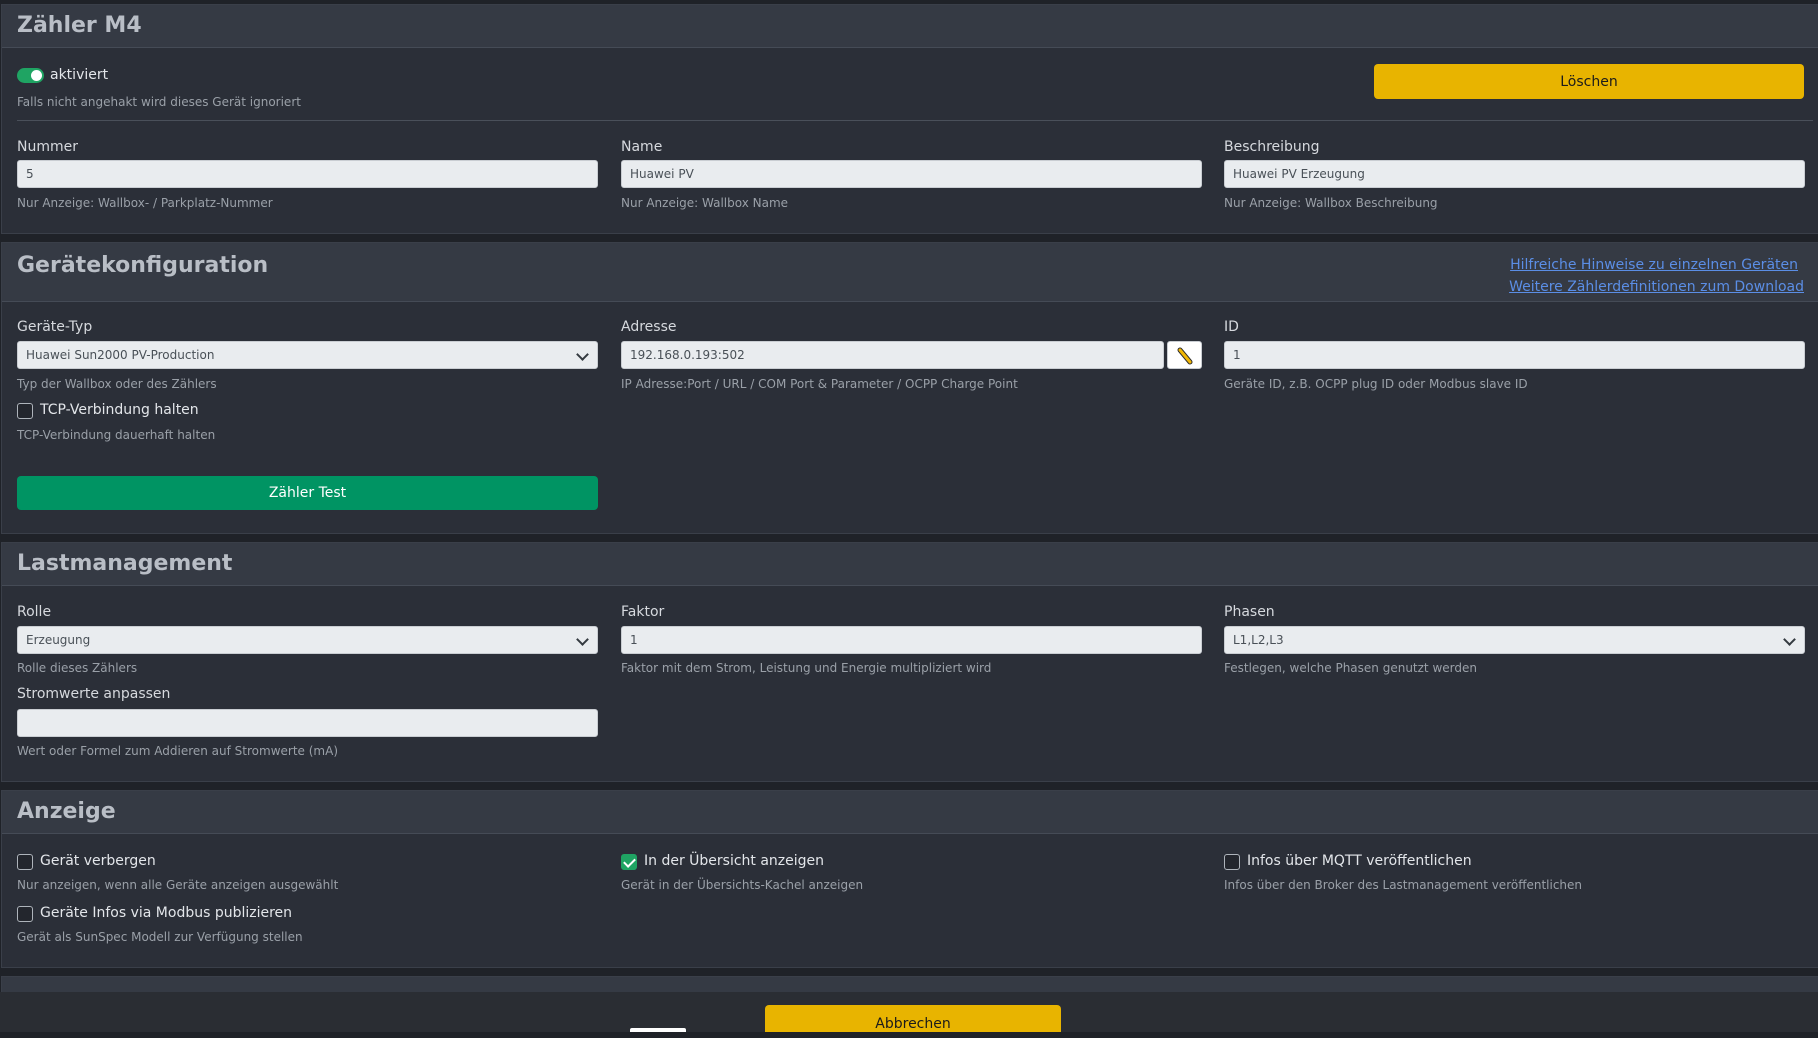 This screenshot has width=1818, height=1038. Describe the element at coordinates (116, 435) in the screenshot. I see `tcp-hint: TCP-Verbindung dauerhaft halten` at that location.